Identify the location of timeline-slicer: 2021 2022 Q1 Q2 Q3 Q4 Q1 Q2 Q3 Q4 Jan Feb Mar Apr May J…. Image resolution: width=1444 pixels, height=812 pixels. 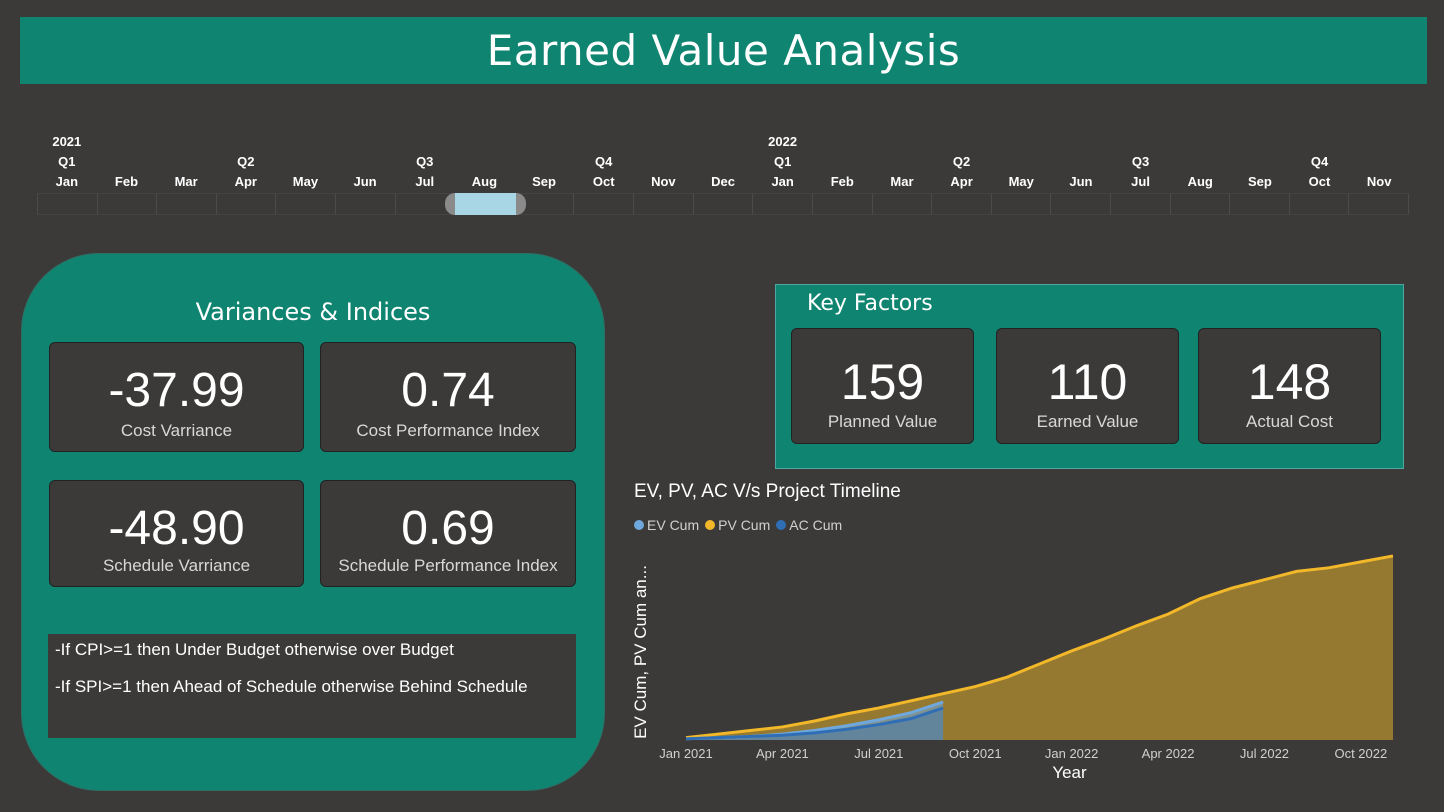
(723, 175).